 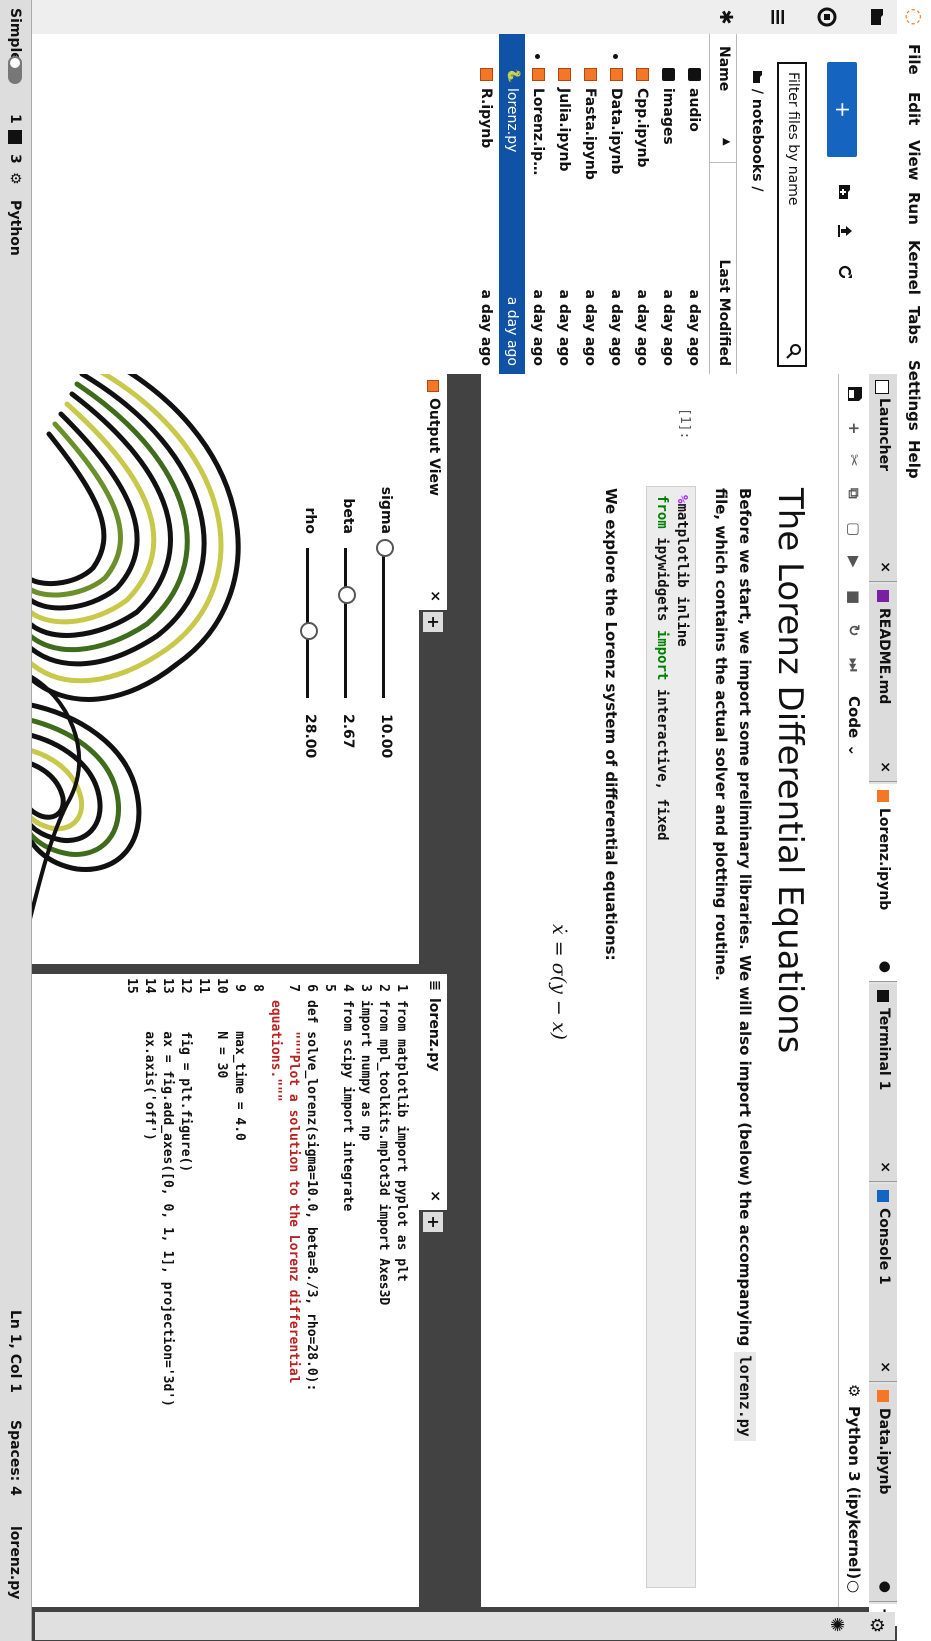 What do you see at coordinates (486, 204) in the screenshot?
I see `file-row: R.ipynb a day ago` at bounding box center [486, 204].